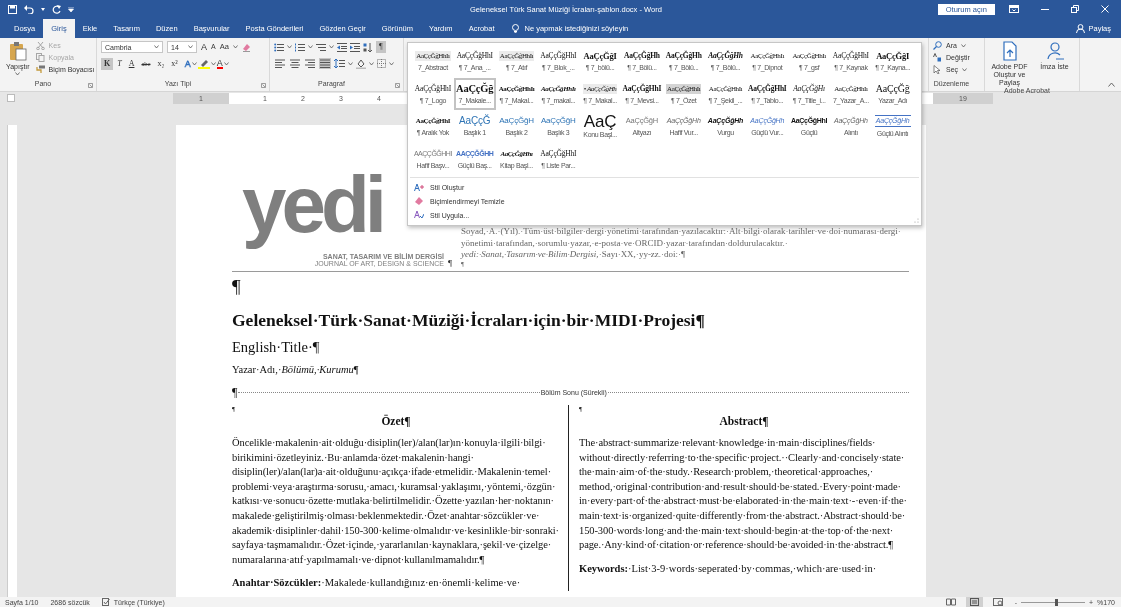 Image resolution: width=1121 pixels, height=607 pixels. I want to click on print-layout-button, so click(974, 602).